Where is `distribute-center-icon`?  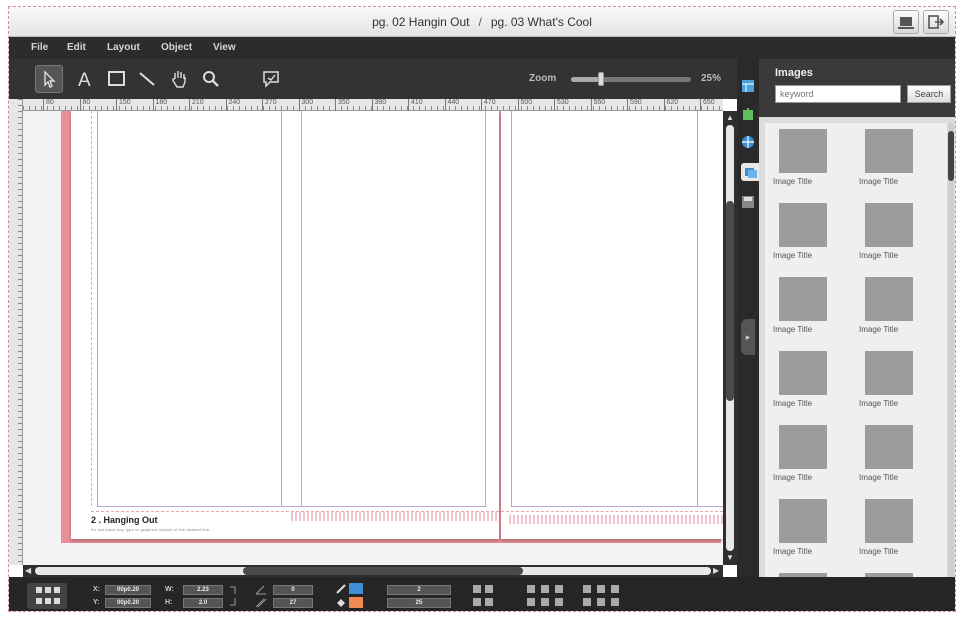 distribute-center-icon is located at coordinates (545, 602).